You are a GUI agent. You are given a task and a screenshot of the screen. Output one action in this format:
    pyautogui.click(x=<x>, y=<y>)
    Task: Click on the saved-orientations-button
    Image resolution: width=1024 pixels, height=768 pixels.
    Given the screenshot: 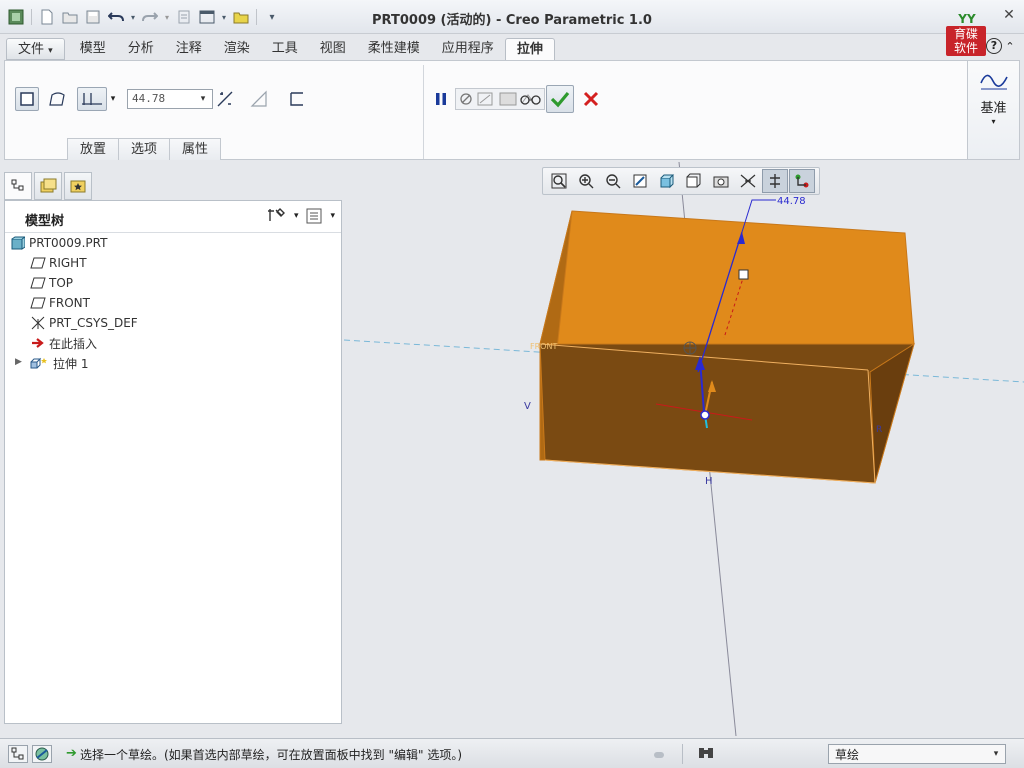 What is the action you would take?
    pyautogui.click(x=694, y=181)
    